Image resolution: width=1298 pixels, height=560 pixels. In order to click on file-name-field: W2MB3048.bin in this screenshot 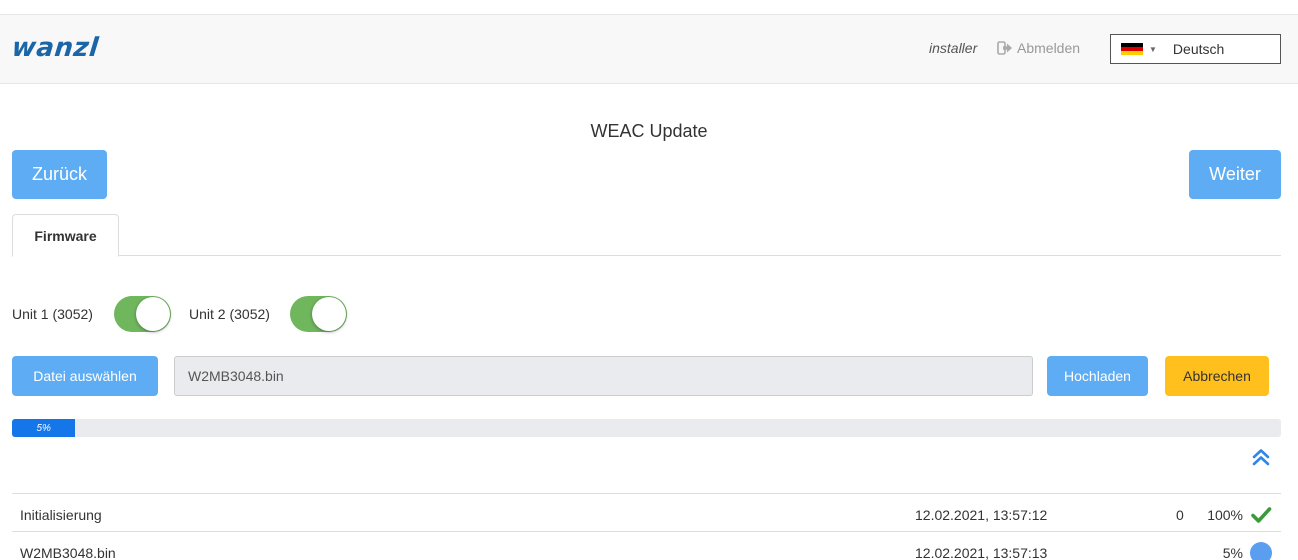, I will do `click(603, 376)`.